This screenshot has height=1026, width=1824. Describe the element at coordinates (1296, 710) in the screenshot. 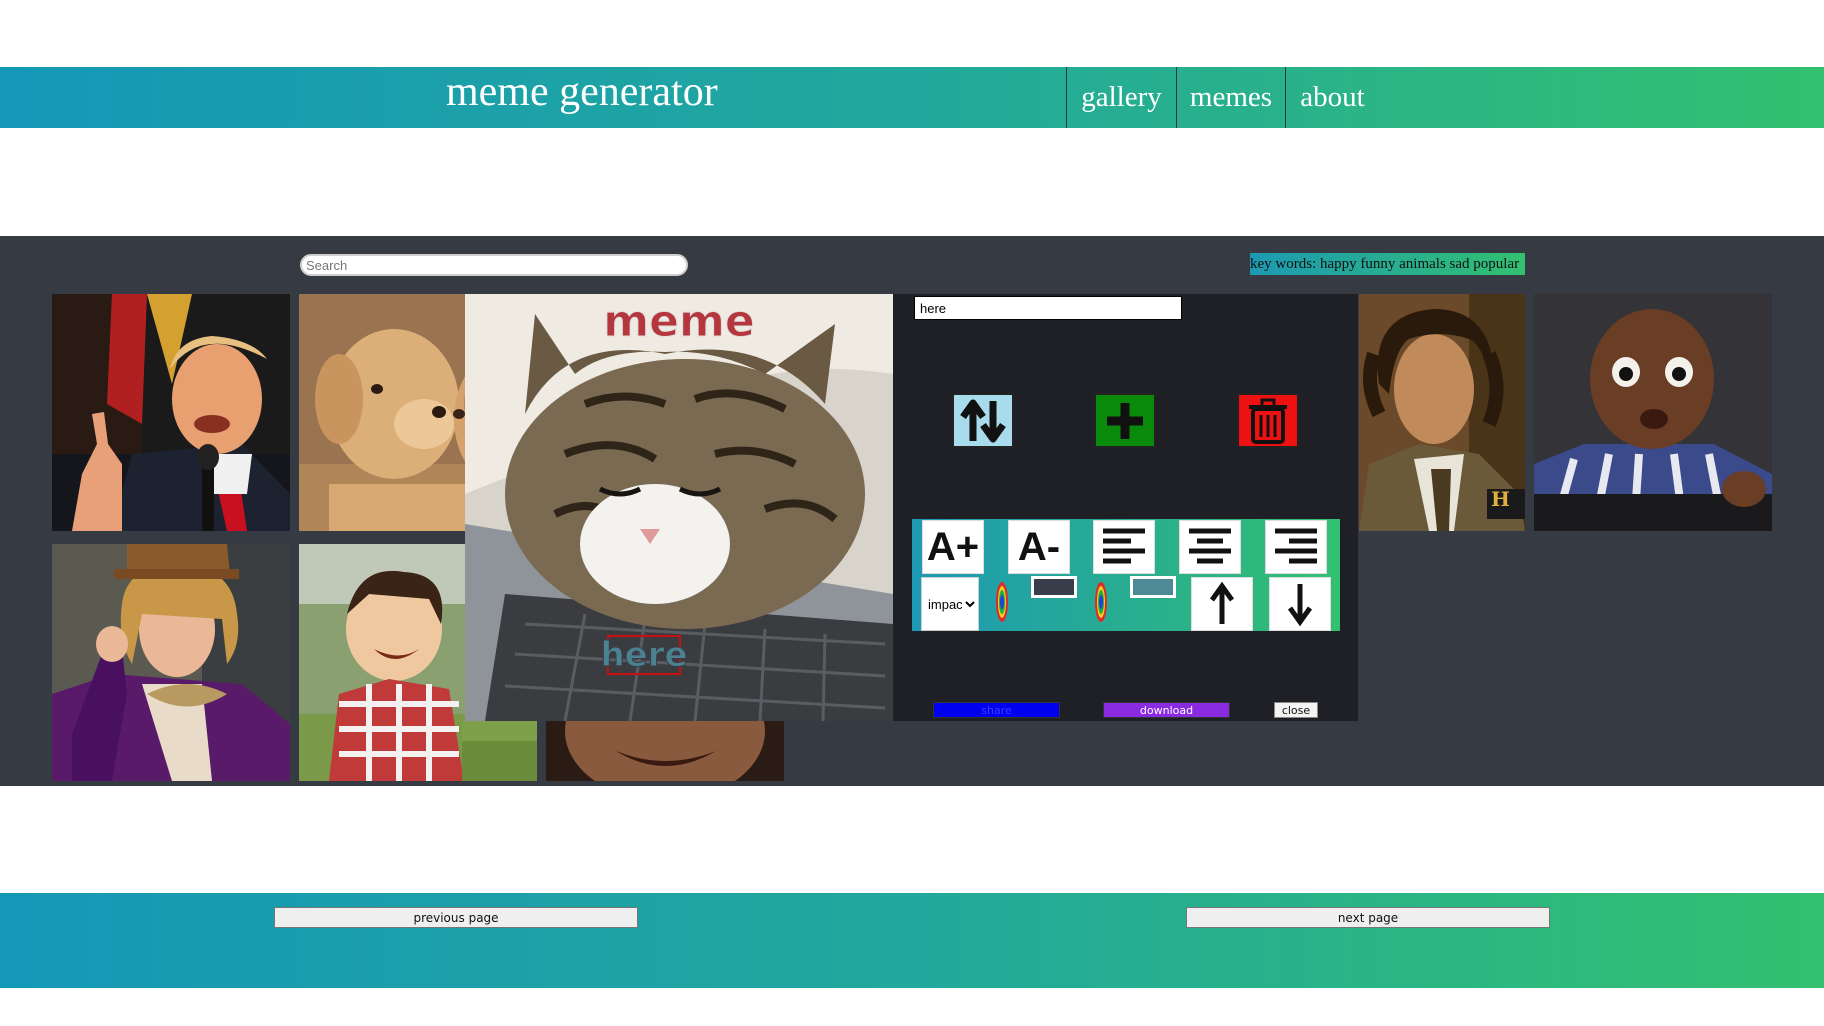

I see `close-button: close` at that location.